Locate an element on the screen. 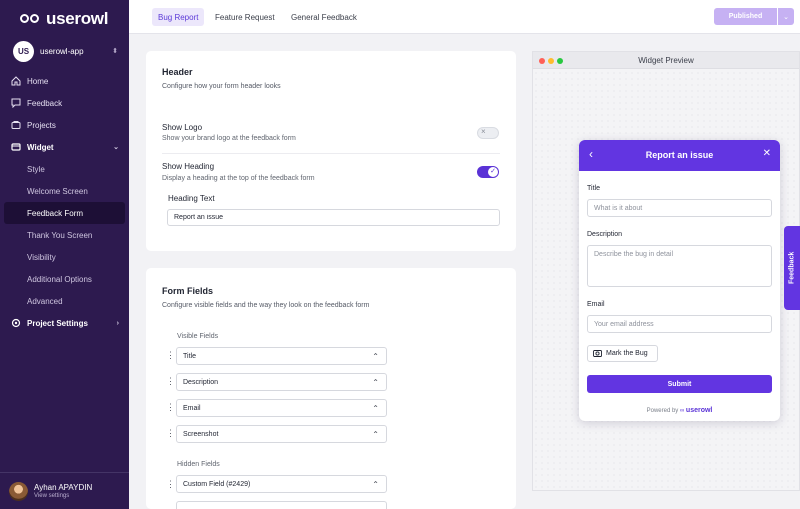 The height and width of the screenshot is (509, 800). mark-the-bug-button: Mark the Bug is located at coordinates (622, 353).